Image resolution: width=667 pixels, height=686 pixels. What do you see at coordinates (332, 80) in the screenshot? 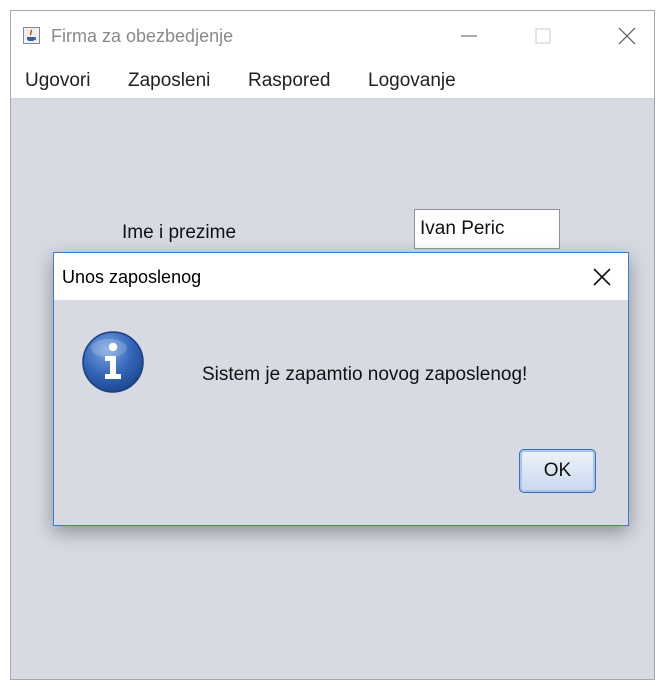
I see `menu-bar: Ugovori Zaposleni Raspored Logovanje` at bounding box center [332, 80].